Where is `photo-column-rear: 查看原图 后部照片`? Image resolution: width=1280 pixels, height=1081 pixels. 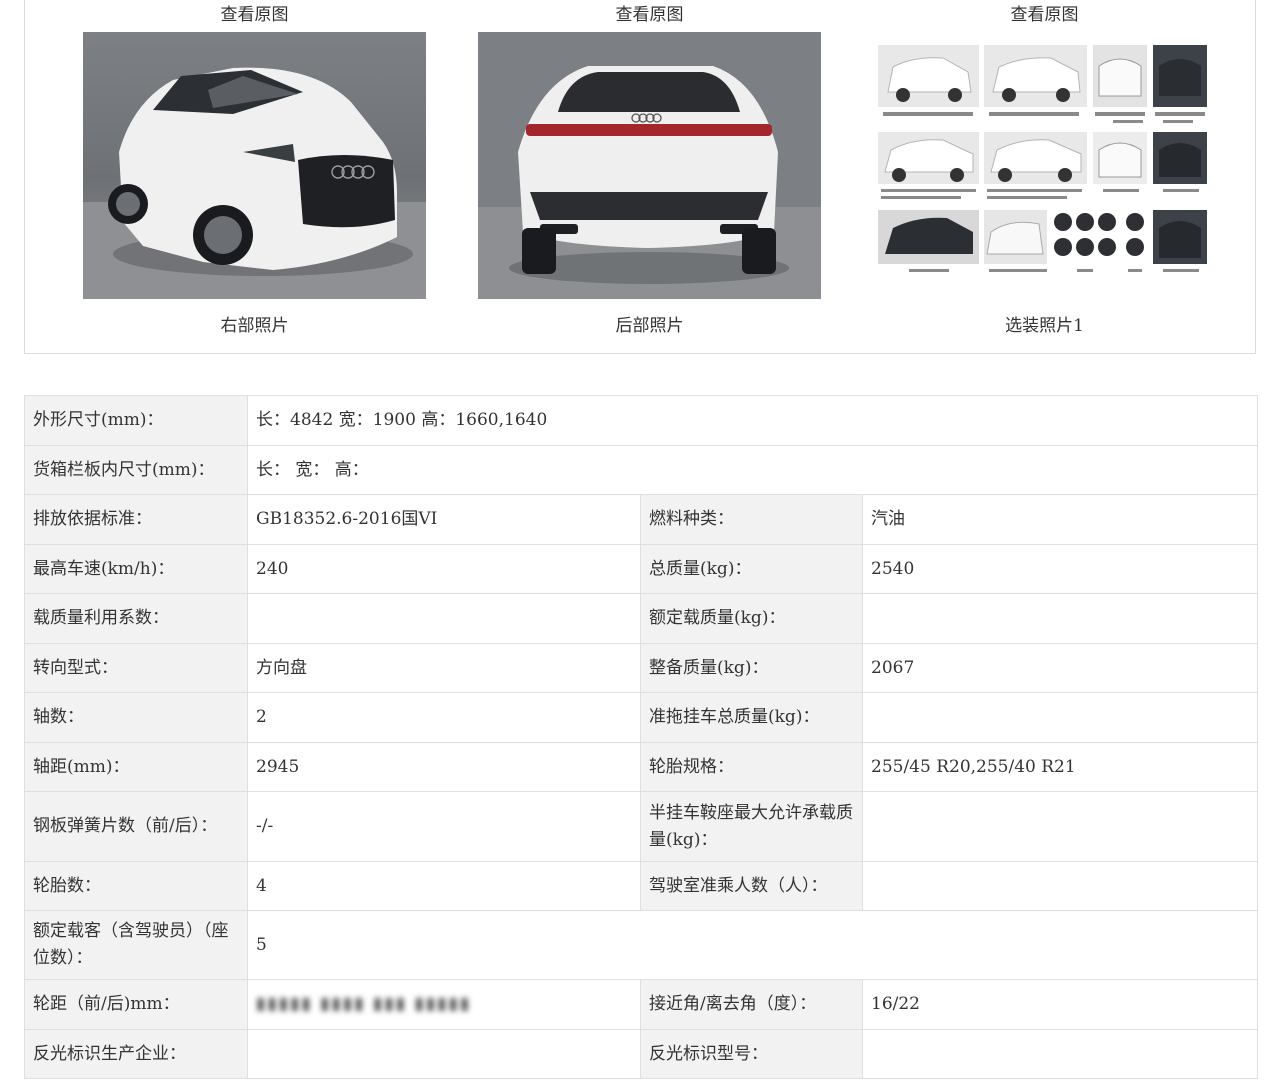 photo-column-rear: 查看原图 后部照片 is located at coordinates (649, 169).